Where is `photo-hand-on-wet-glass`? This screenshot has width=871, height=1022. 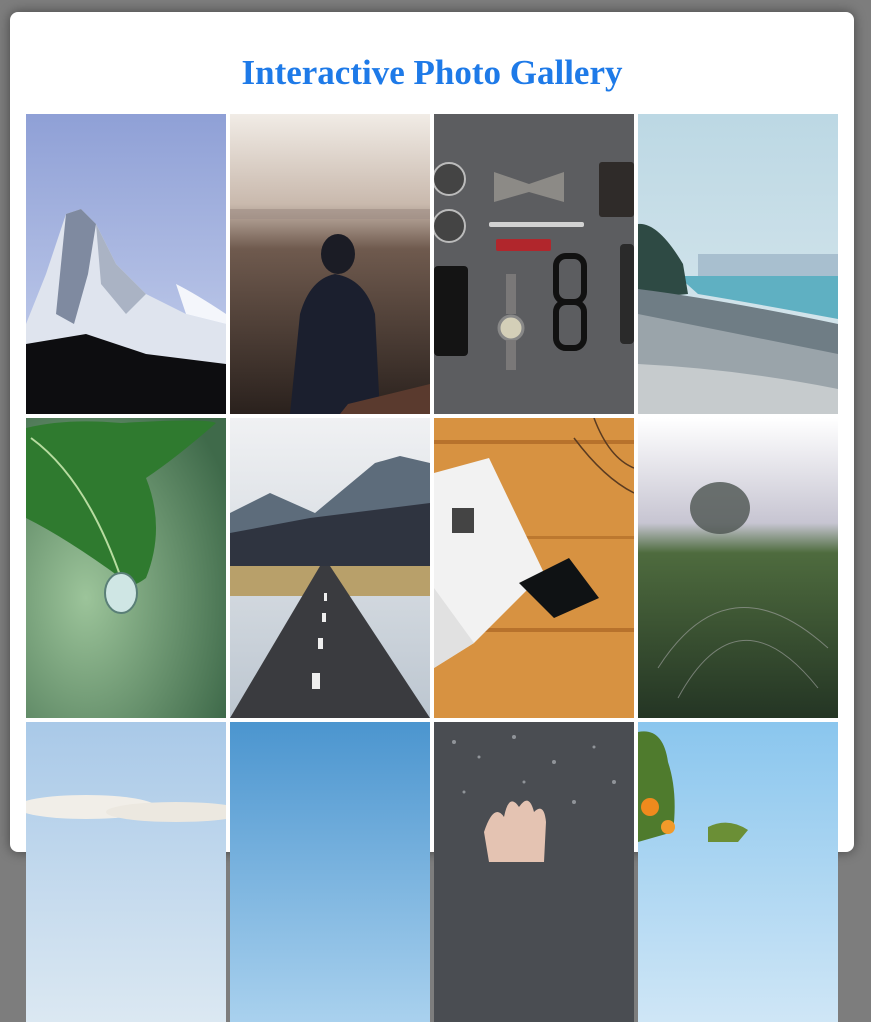
photo-hand-on-wet-glass is located at coordinates (534, 872).